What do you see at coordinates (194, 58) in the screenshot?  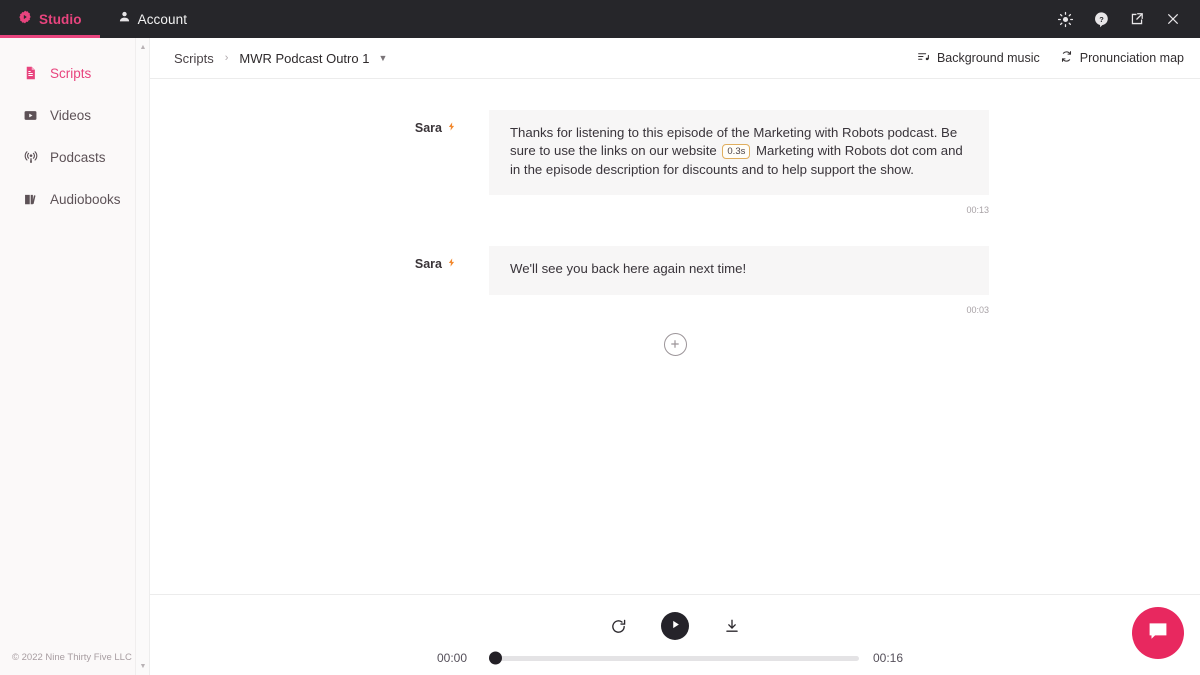 I see `breadcrumb-root: Scripts` at bounding box center [194, 58].